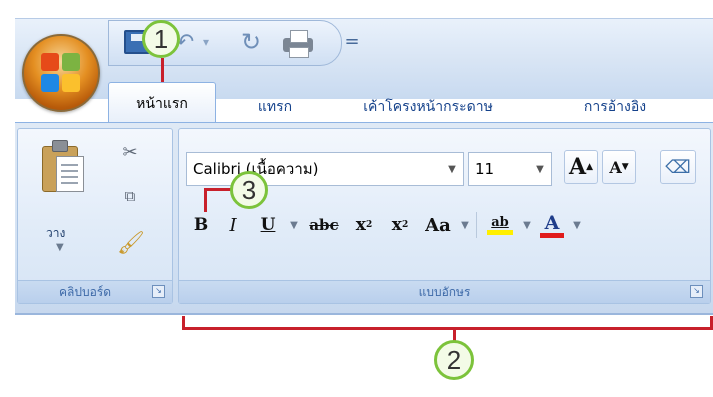 The height and width of the screenshot is (397, 713). What do you see at coordinates (552, 222) in the screenshot?
I see `font-color-label: A` at bounding box center [552, 222].